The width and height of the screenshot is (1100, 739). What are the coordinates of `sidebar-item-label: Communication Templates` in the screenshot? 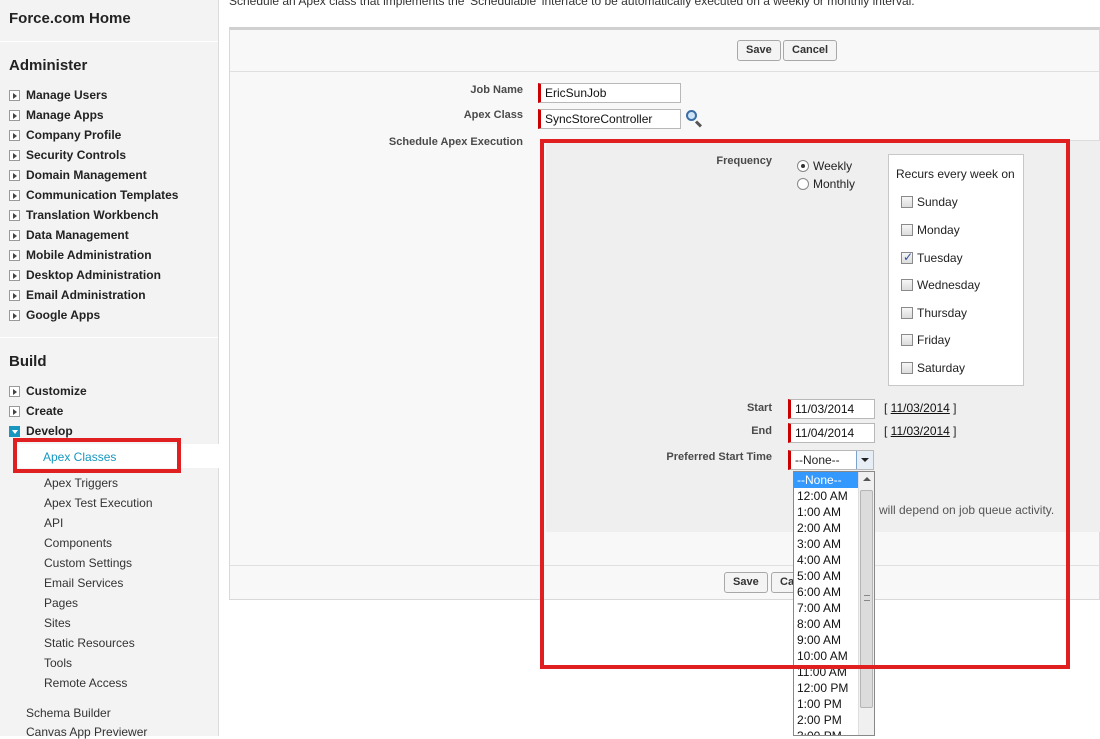 It's located at (102, 195).